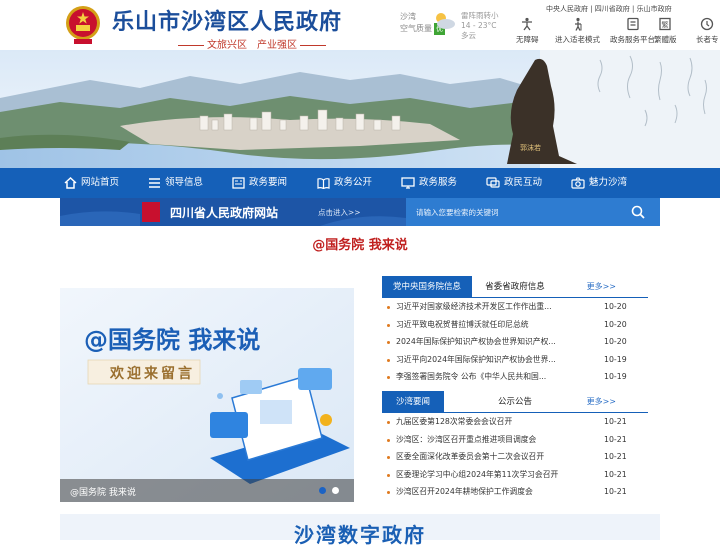 Image resolution: width=720 pixels, height=548 pixels. I want to click on tab-announcements: 公示公告, so click(515, 402).